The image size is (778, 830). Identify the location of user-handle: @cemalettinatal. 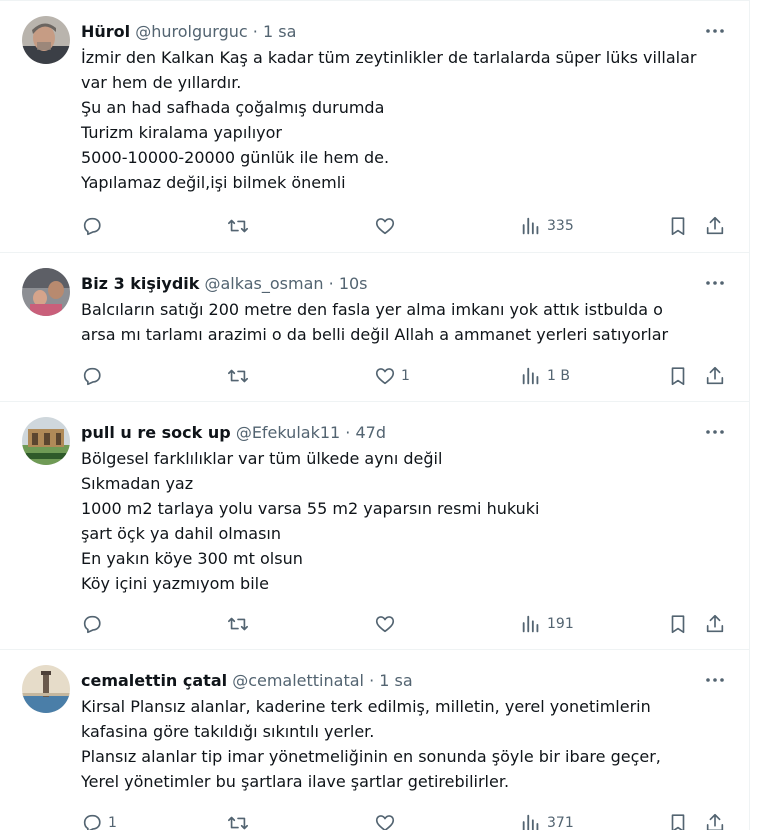
(298, 680).